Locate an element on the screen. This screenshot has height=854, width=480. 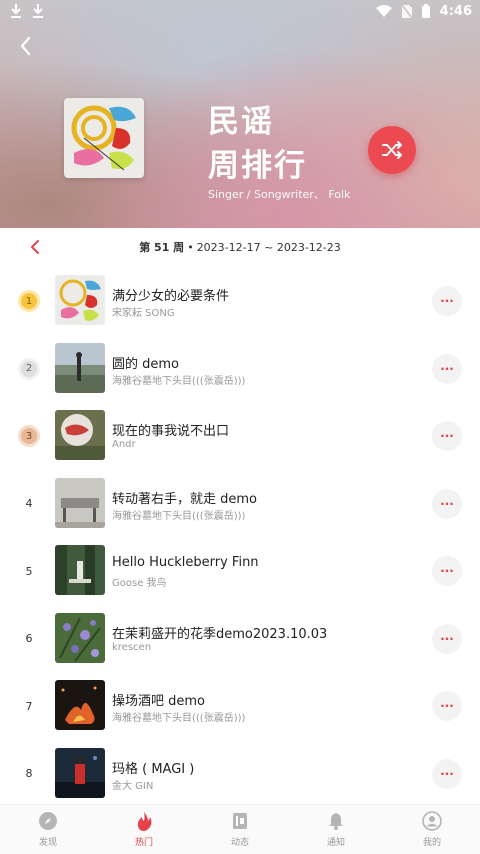
rank-badge: 1 is located at coordinates (29, 301).